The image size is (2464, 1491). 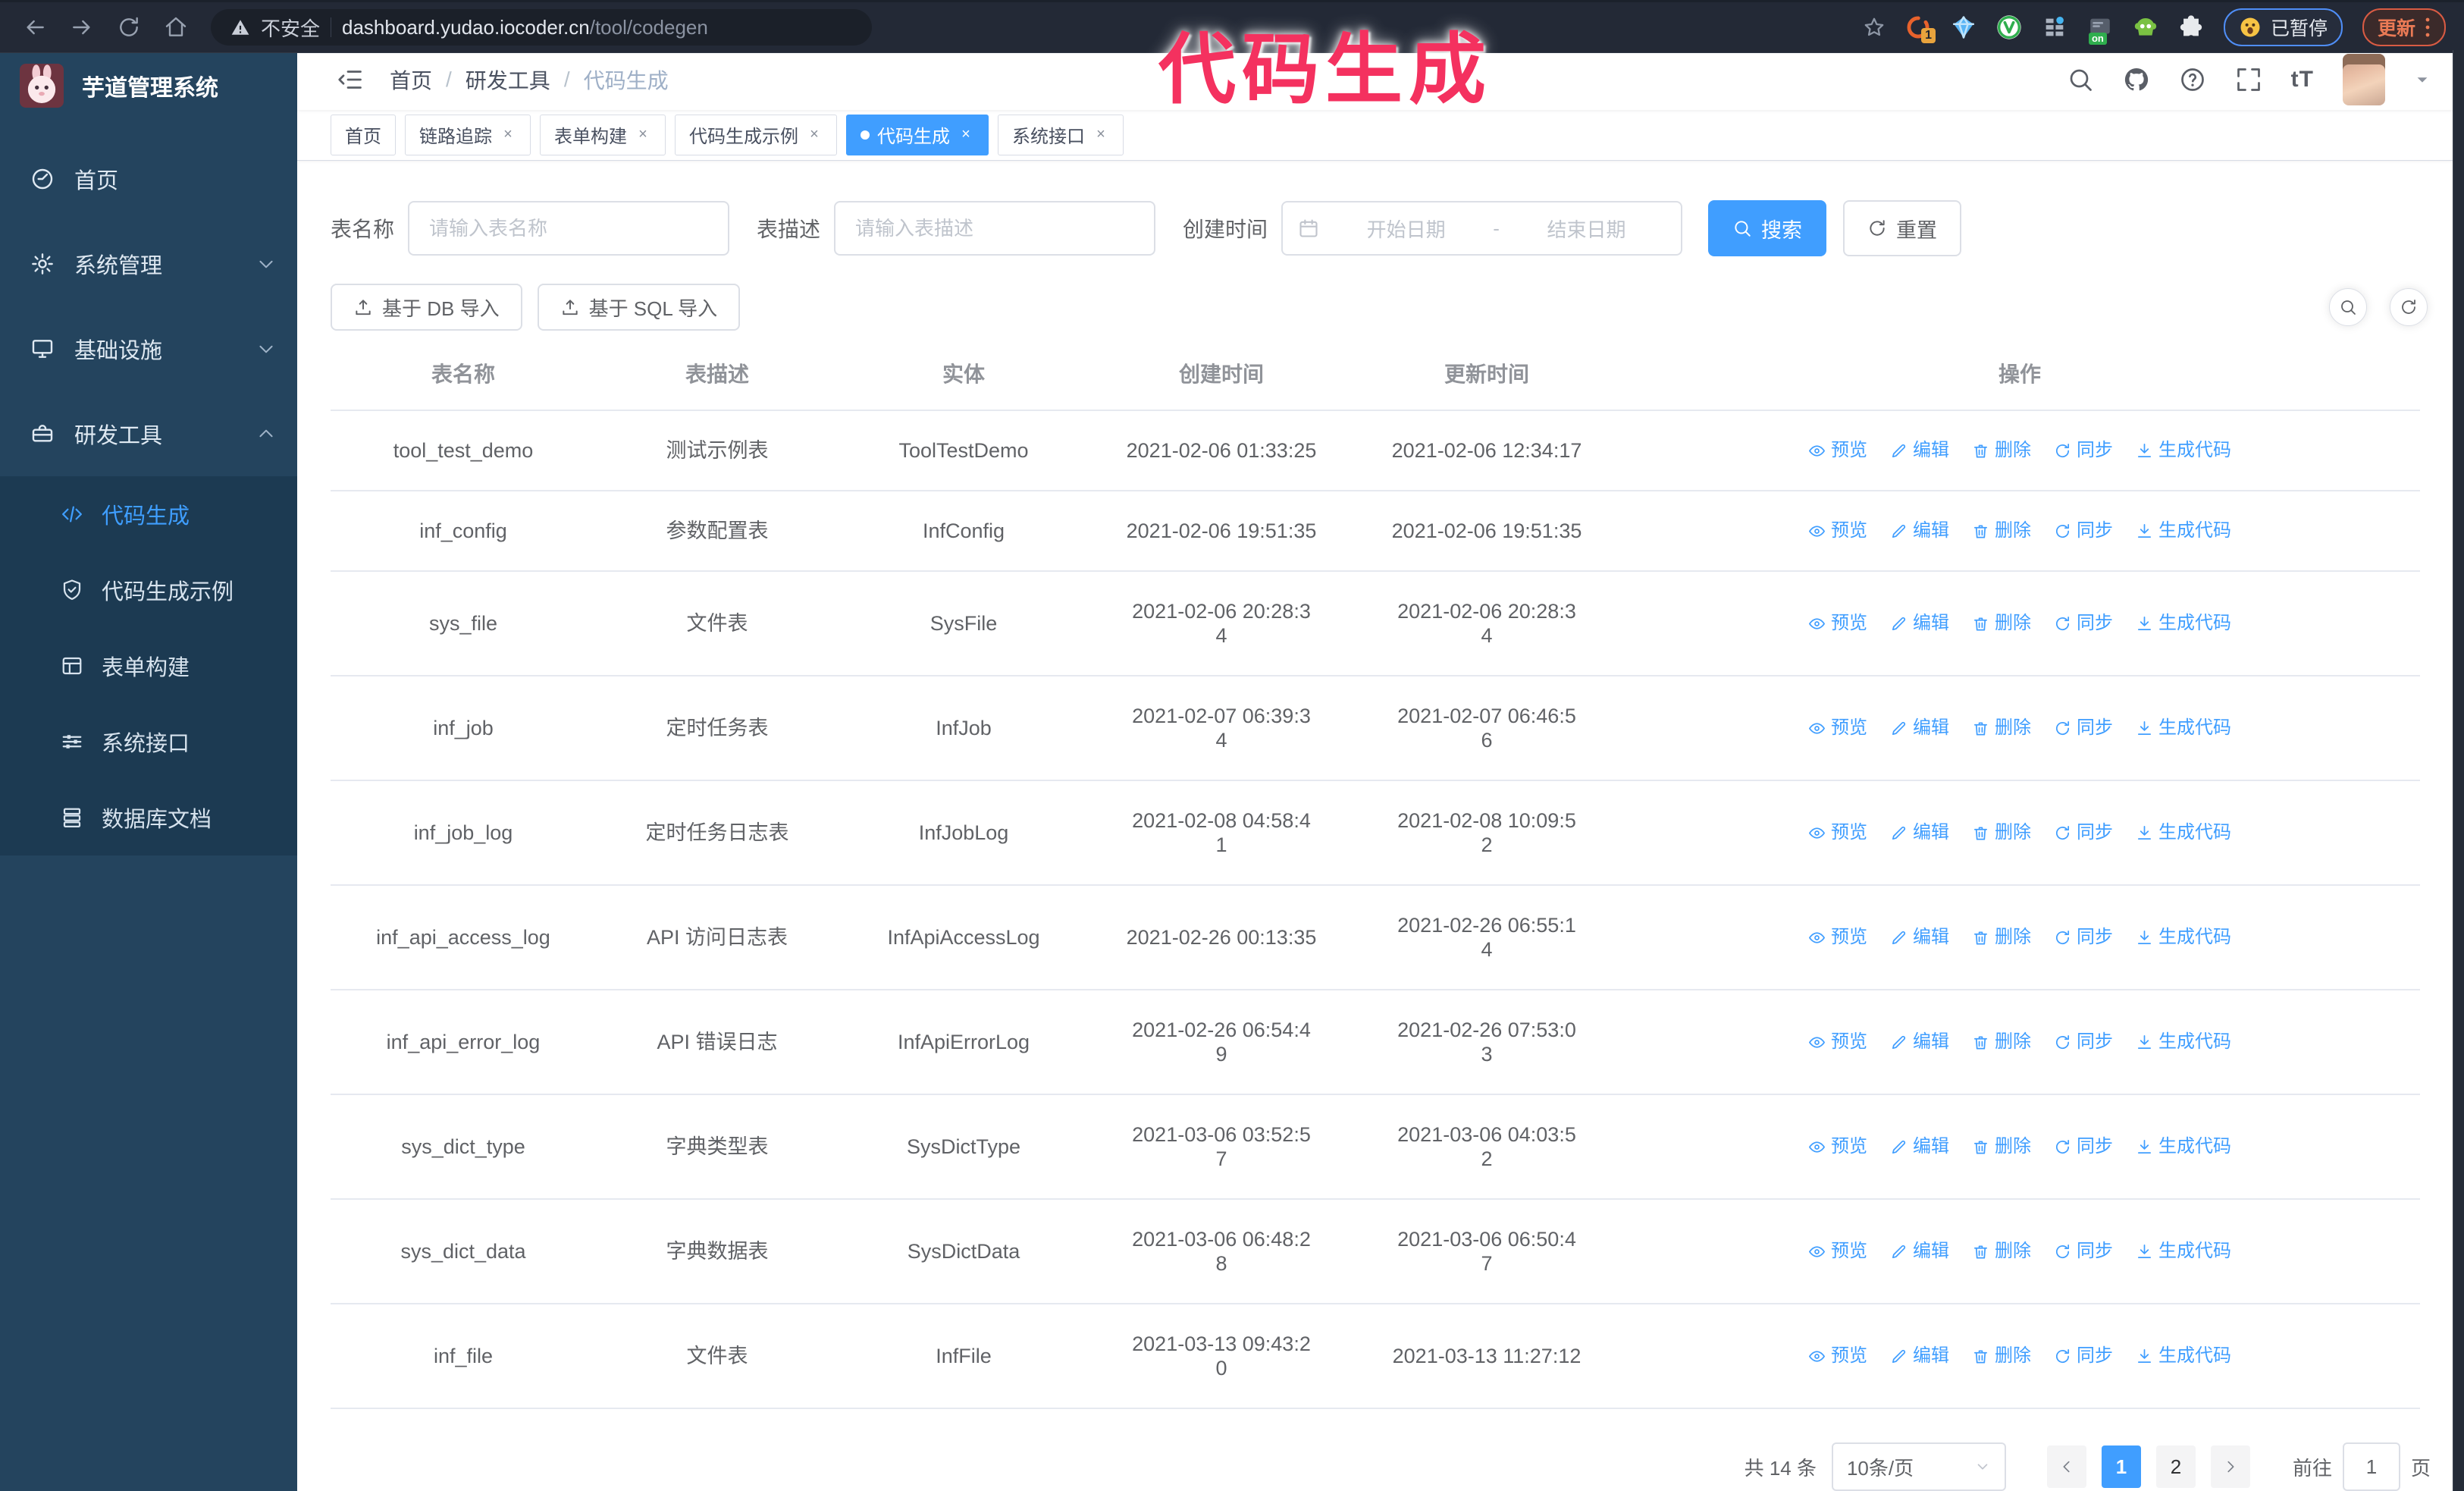 I want to click on db-import-button: 基于 DB 导入, so click(x=427, y=307).